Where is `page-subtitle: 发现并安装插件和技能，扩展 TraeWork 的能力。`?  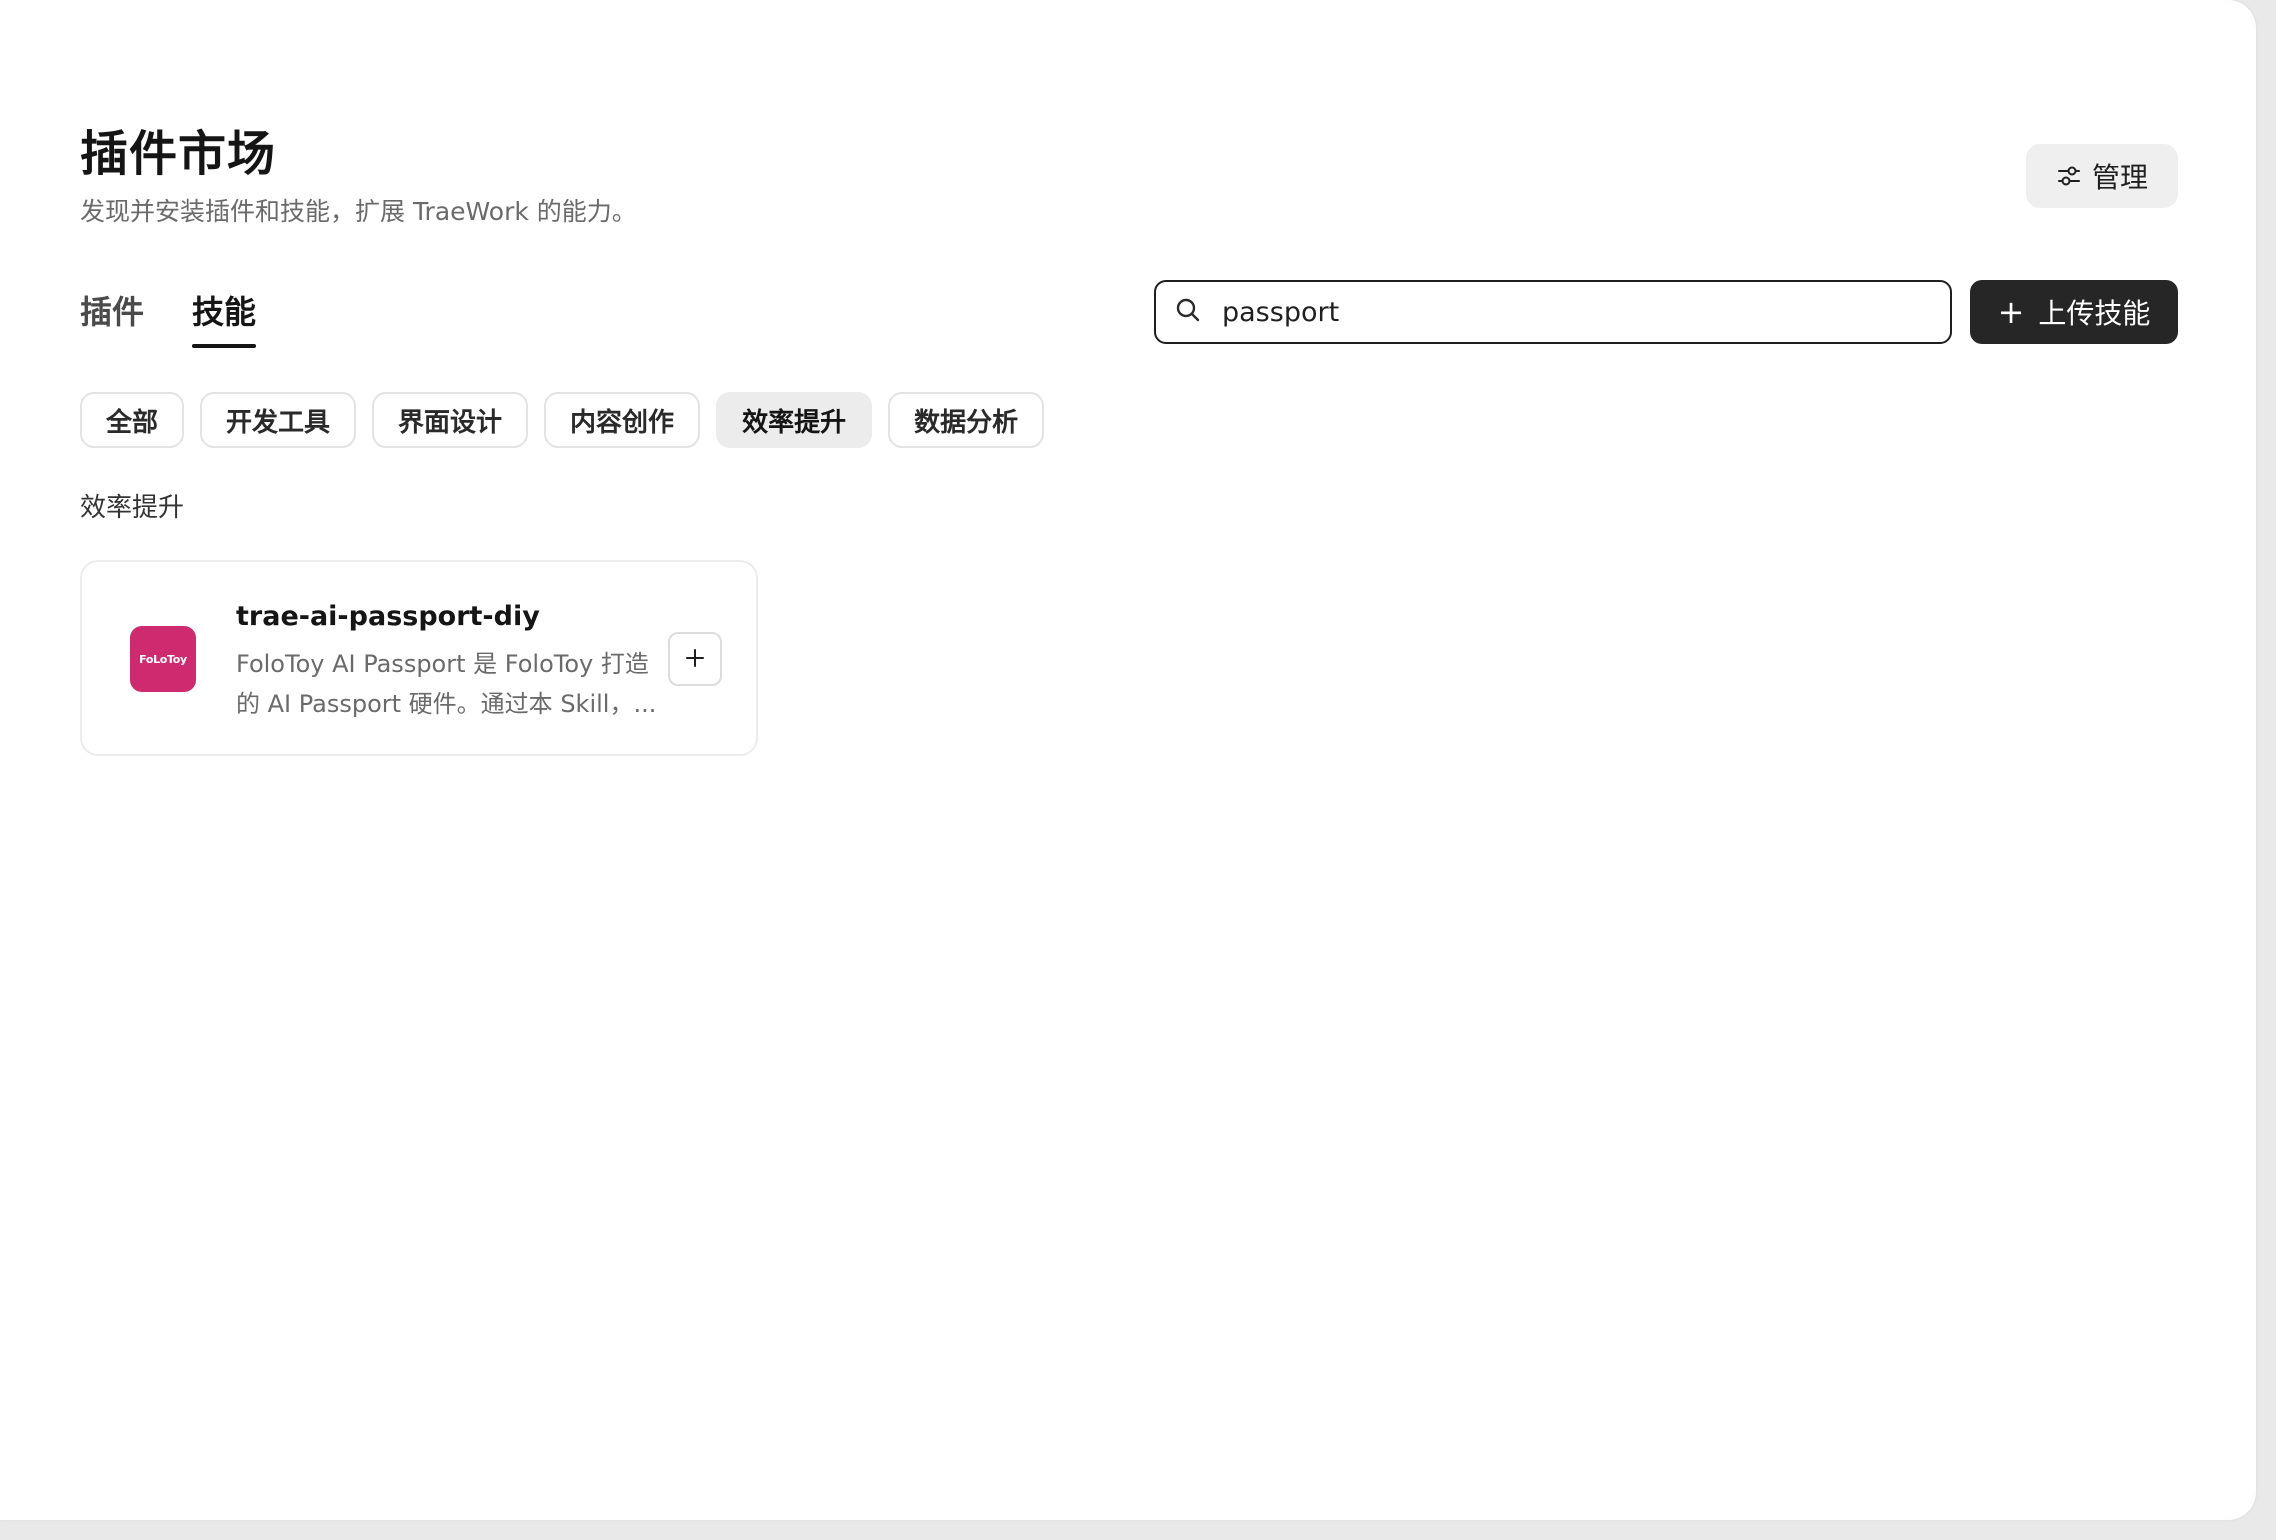
page-subtitle: 发现并安装插件和技能，扩展 TraeWork 的能力。 is located at coordinates (358, 211).